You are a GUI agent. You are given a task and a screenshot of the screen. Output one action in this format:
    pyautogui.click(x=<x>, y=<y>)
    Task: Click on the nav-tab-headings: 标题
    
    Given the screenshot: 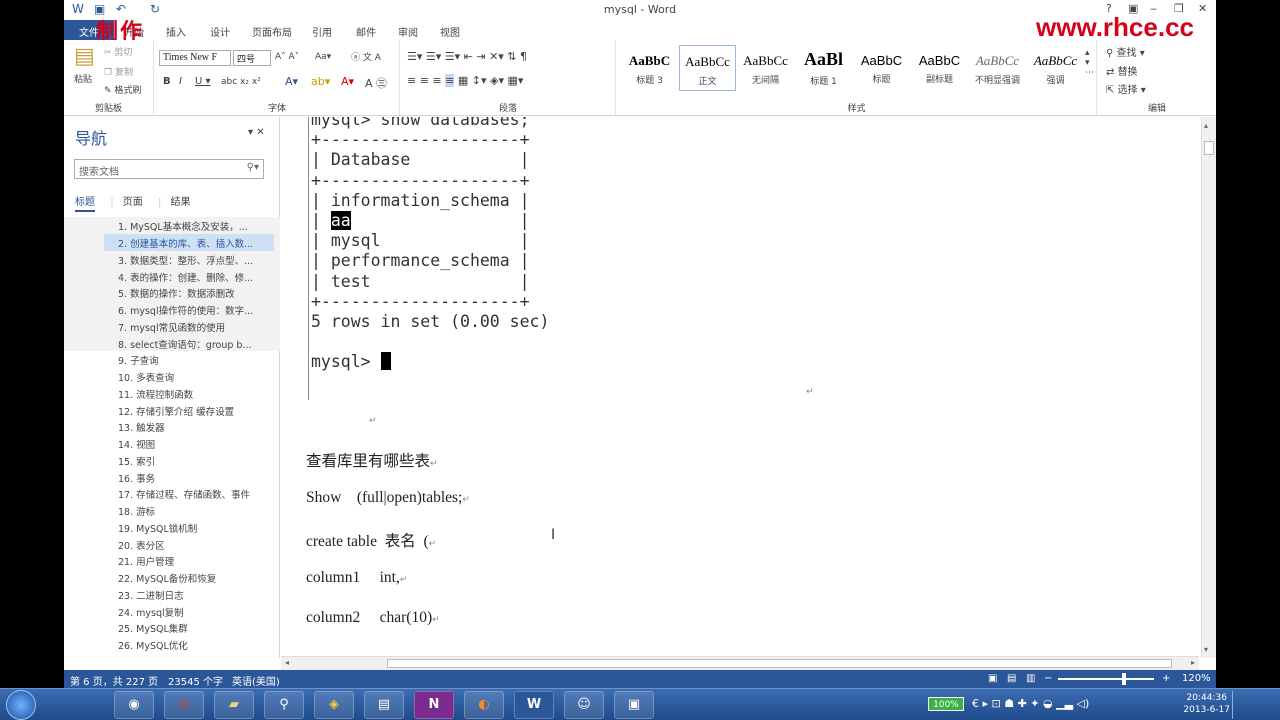 What is the action you would take?
    pyautogui.click(x=85, y=204)
    